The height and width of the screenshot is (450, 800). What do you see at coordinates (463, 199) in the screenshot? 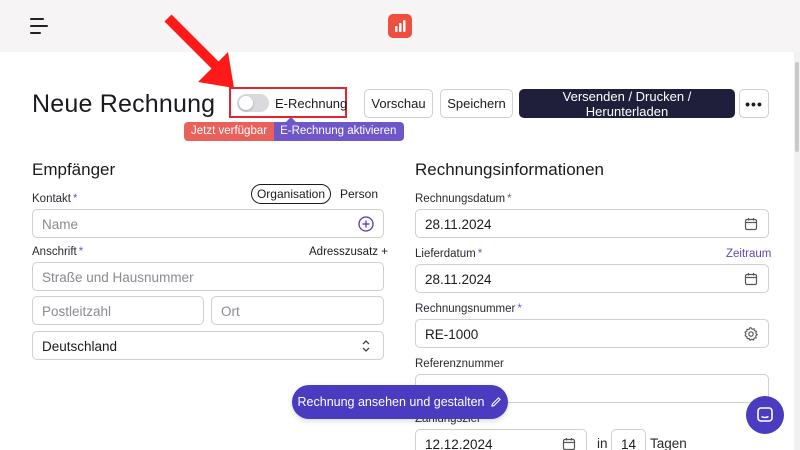
I see `invoice-date-label: Rechnungsdatum *` at bounding box center [463, 199].